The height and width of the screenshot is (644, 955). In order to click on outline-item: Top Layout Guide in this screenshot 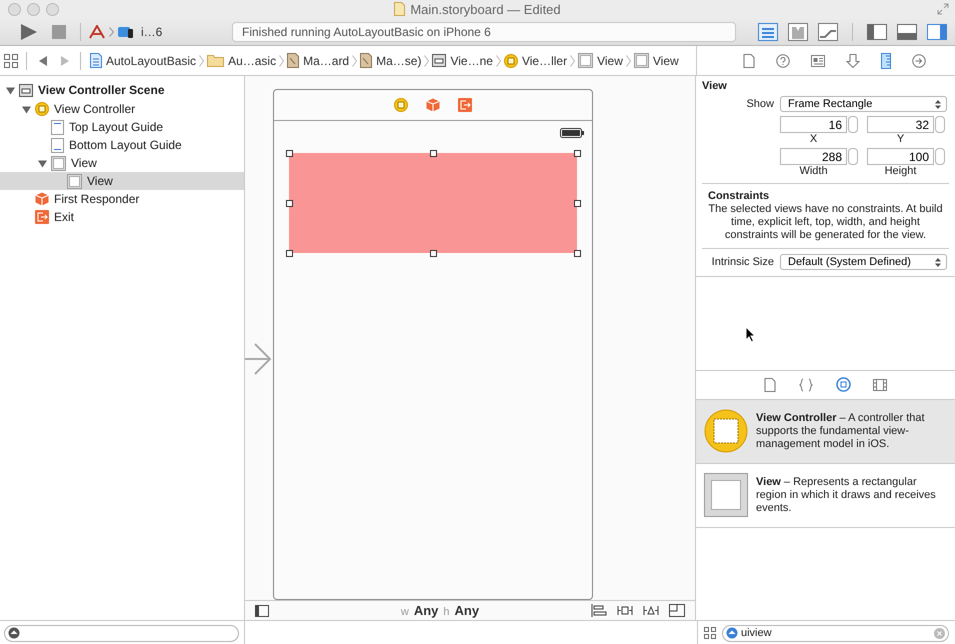, I will do `click(122, 127)`.